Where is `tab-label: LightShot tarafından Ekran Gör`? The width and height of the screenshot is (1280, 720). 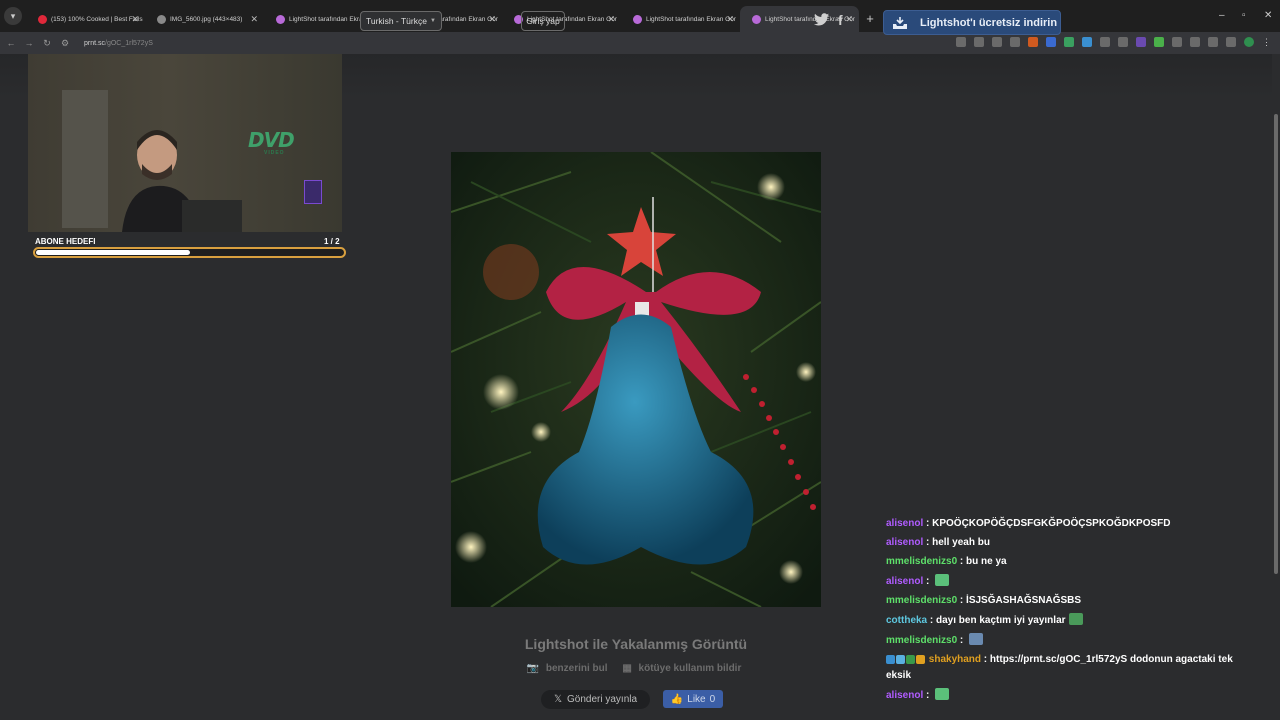 tab-label: LightShot tarafından Ekran Gör is located at coordinates (691, 19).